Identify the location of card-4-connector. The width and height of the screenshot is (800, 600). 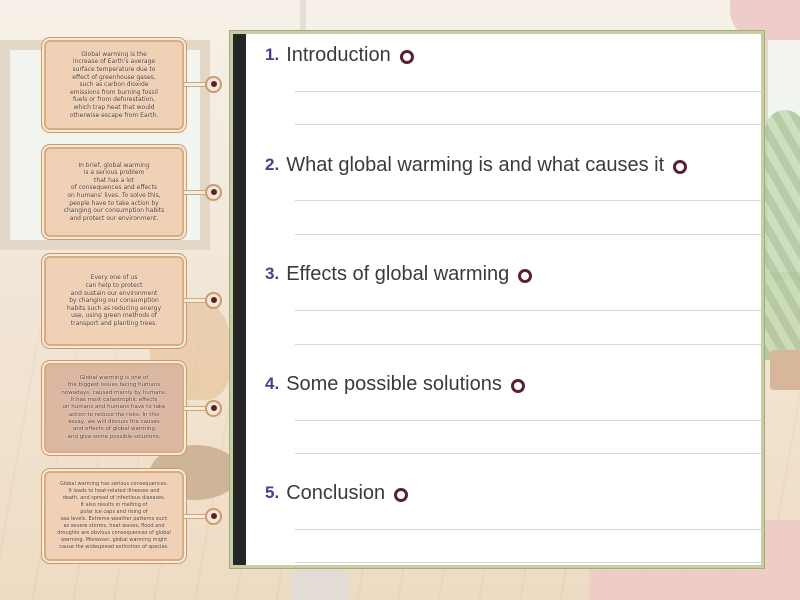
(203, 408).